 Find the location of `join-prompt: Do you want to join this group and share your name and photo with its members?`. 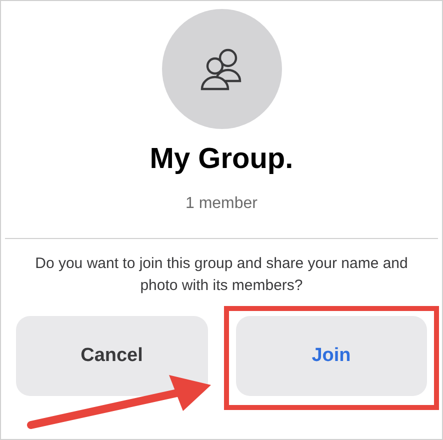

join-prompt: Do you want to join this group and share your name and photo with its members? is located at coordinates (221, 275).